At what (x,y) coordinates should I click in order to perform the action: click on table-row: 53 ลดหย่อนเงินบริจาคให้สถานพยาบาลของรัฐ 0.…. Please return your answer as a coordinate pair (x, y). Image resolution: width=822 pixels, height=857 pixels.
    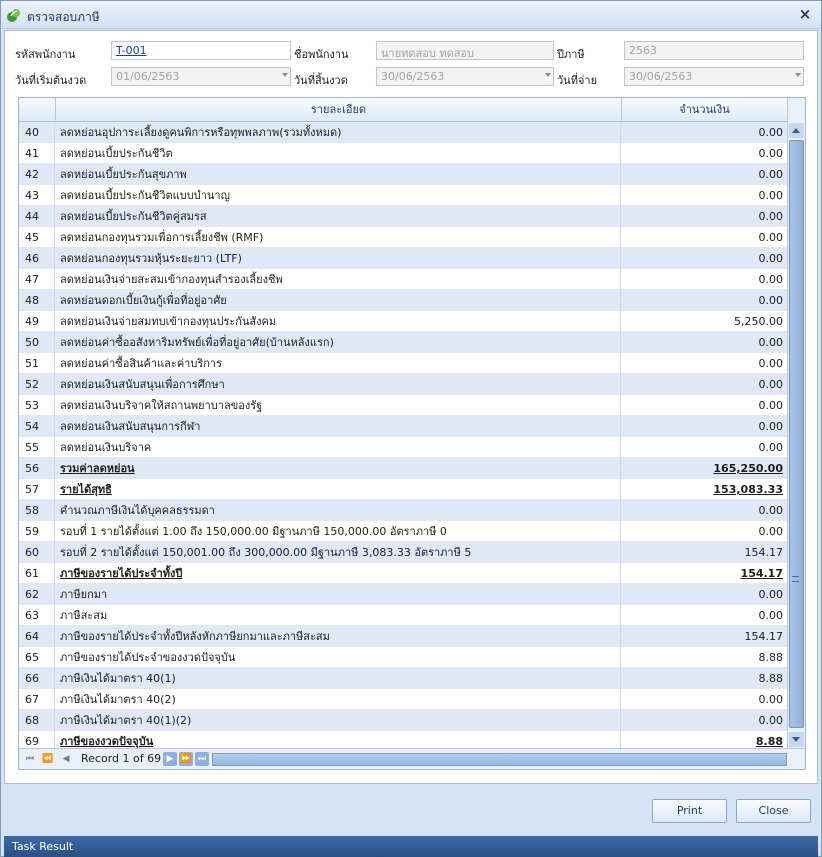
    Looking at the image, I should click on (403, 405).